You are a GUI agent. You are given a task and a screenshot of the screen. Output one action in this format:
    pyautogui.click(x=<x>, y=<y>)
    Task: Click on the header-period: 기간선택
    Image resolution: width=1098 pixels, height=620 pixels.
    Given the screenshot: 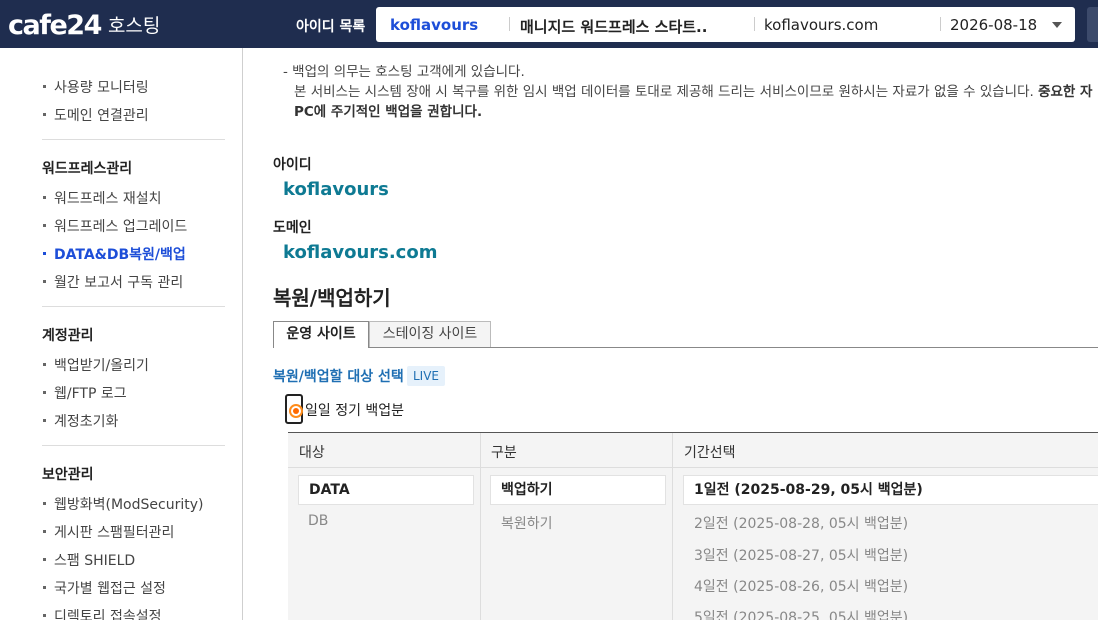 What is the action you would take?
    pyautogui.click(x=710, y=453)
    